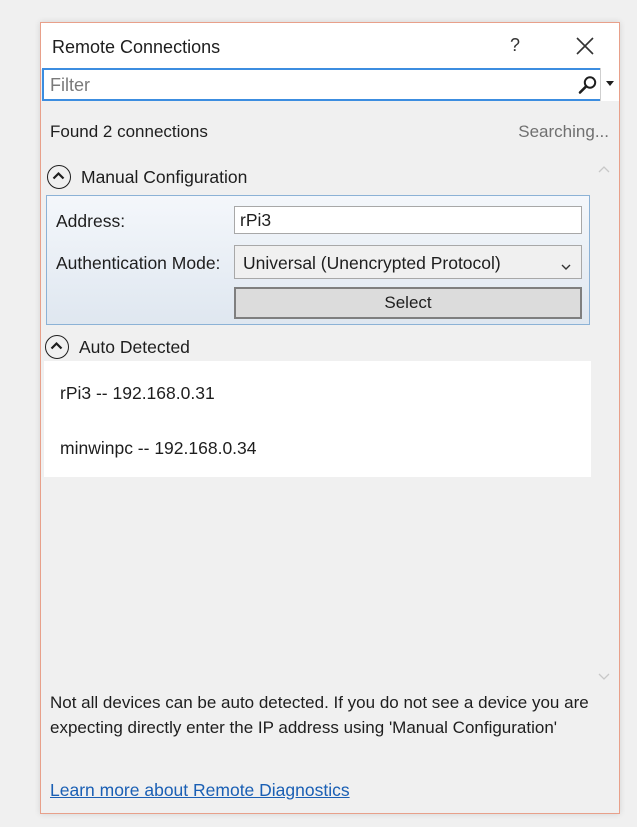  Describe the element at coordinates (91, 221) in the screenshot. I see `address-label: Address:` at that location.